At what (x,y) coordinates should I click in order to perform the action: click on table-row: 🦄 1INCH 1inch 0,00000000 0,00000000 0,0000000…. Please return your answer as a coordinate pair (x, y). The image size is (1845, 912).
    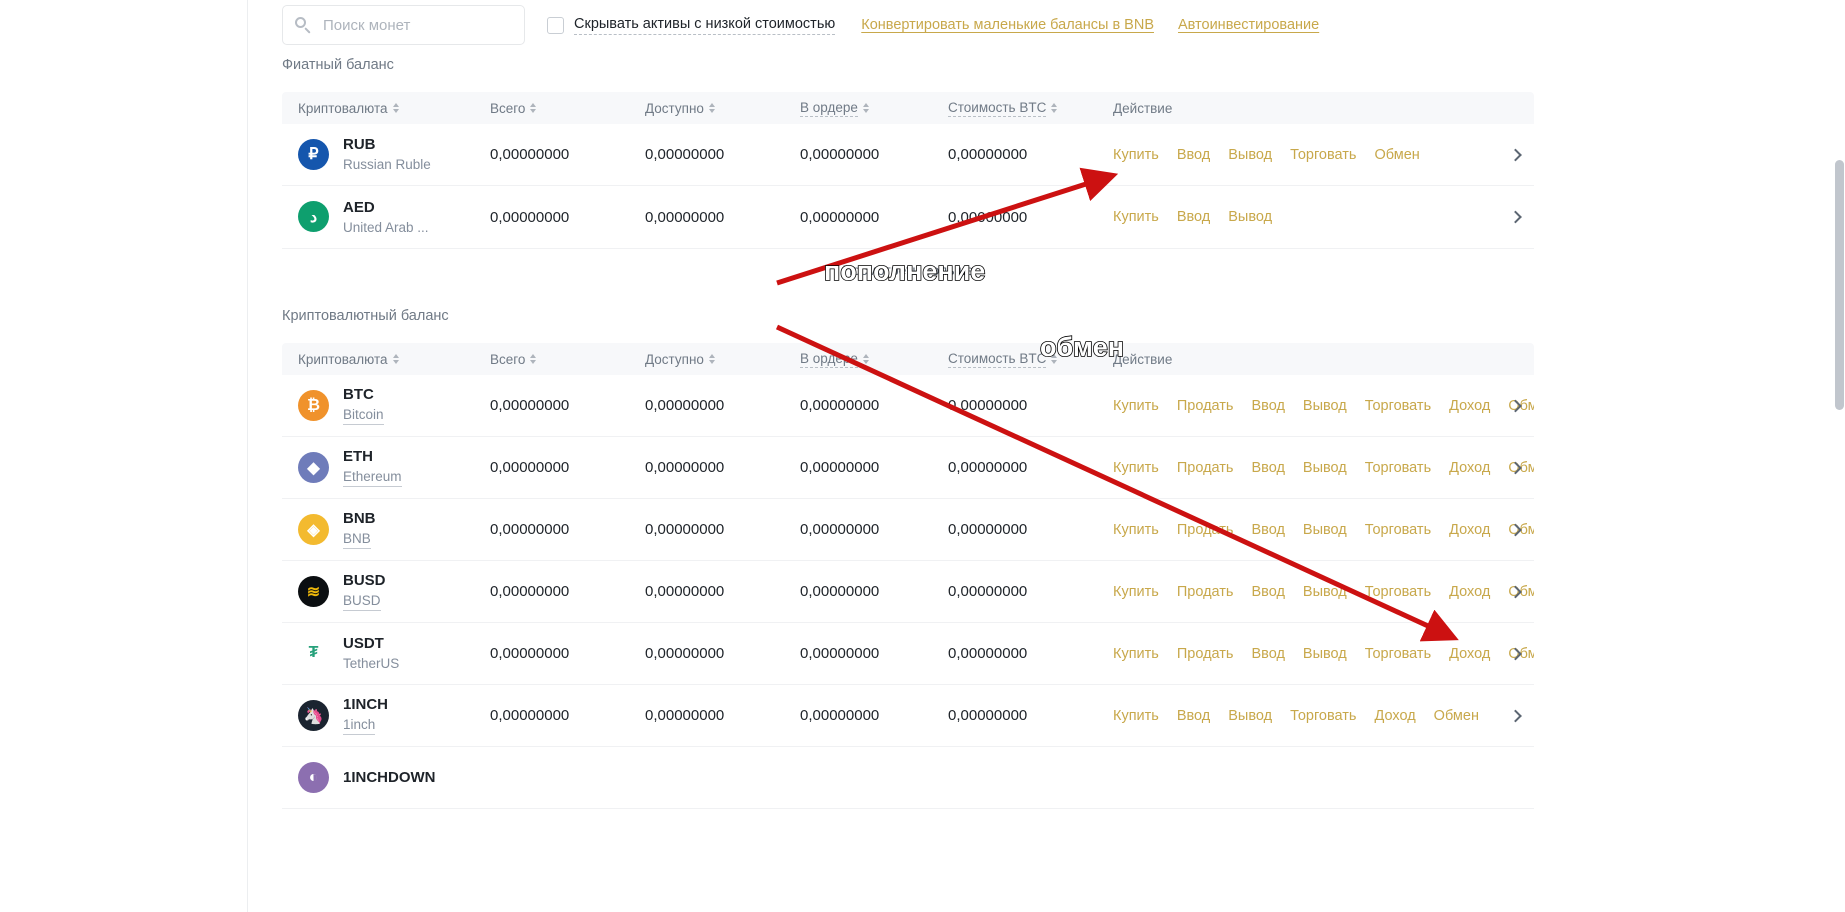
    Looking at the image, I should click on (908, 716).